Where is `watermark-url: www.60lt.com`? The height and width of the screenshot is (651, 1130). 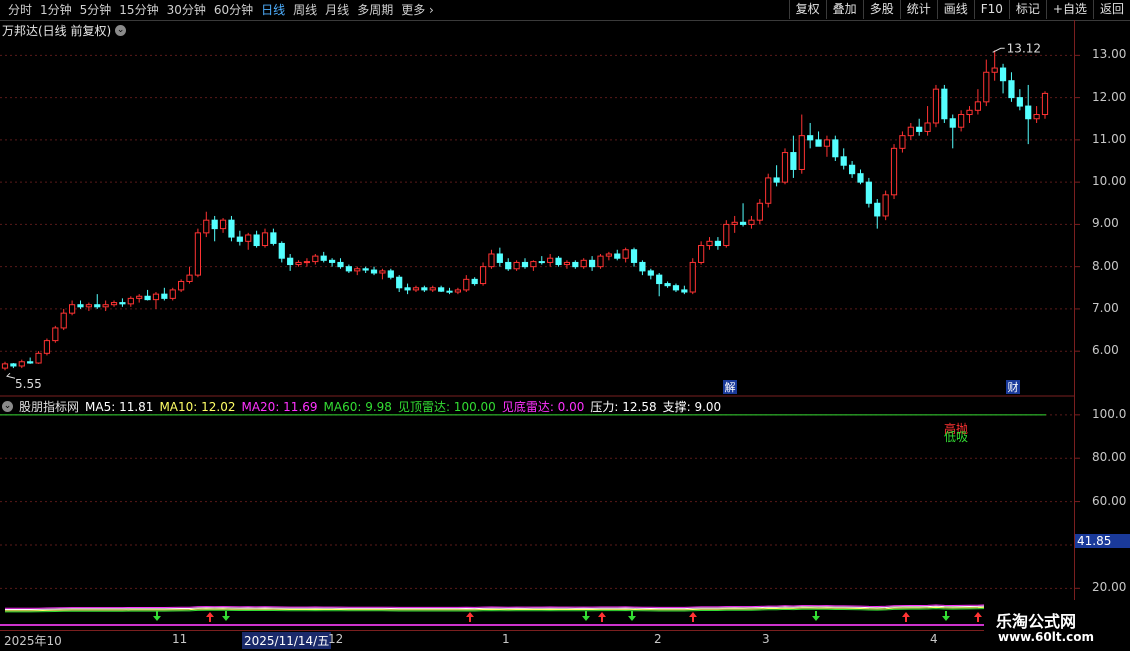 watermark-url: www.60lt.com is located at coordinates (1046, 637).